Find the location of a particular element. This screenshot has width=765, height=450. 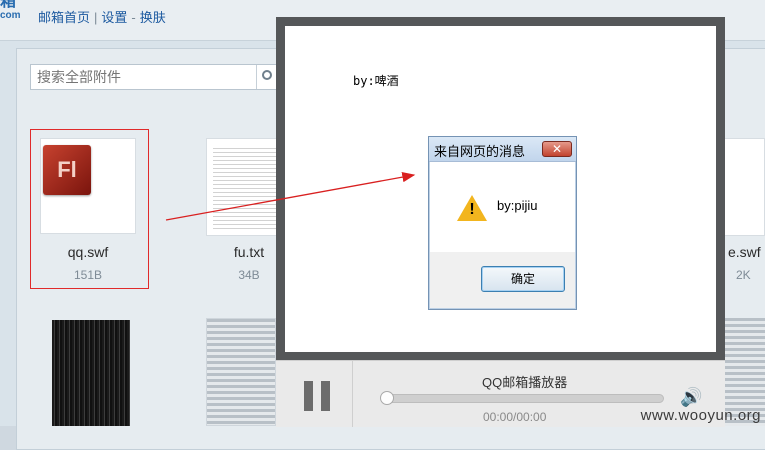

warning-exclamation: ! is located at coordinates (472, 209).